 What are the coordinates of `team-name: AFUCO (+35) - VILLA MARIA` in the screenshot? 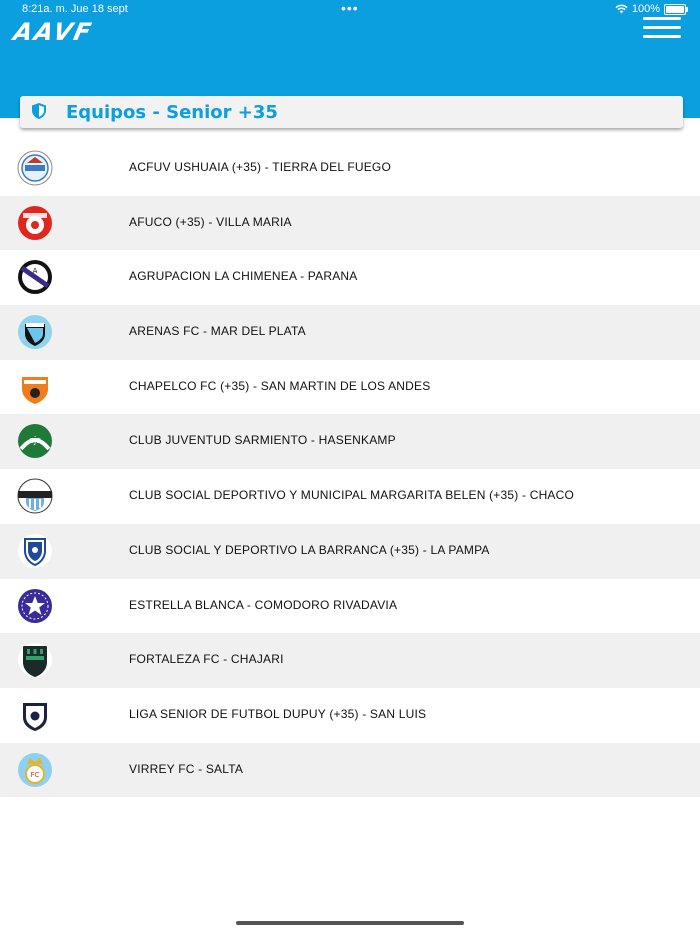 It's located at (210, 221).